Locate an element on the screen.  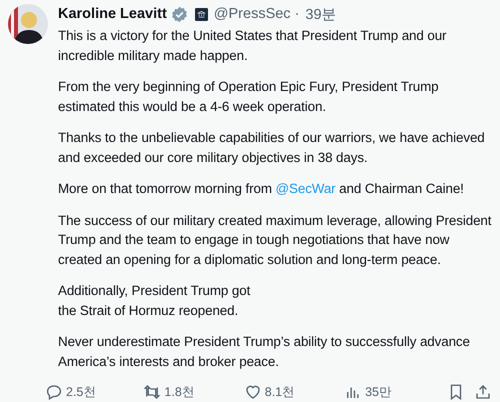
author-handle: @PressSec is located at coordinates (252, 14).